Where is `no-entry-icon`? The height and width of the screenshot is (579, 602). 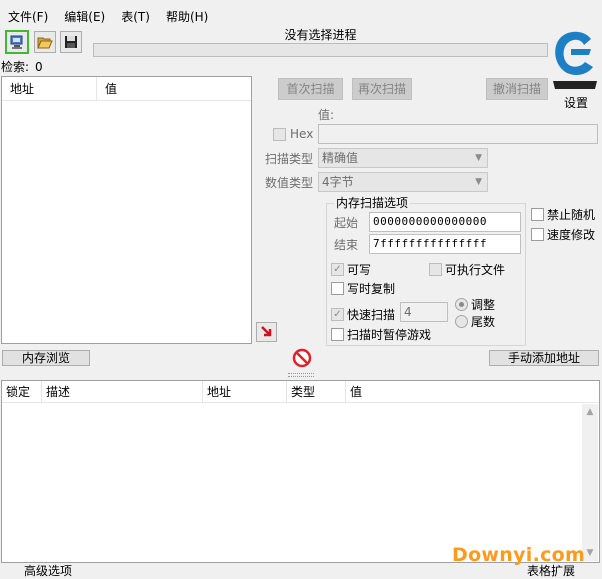 no-entry-icon is located at coordinates (302, 358).